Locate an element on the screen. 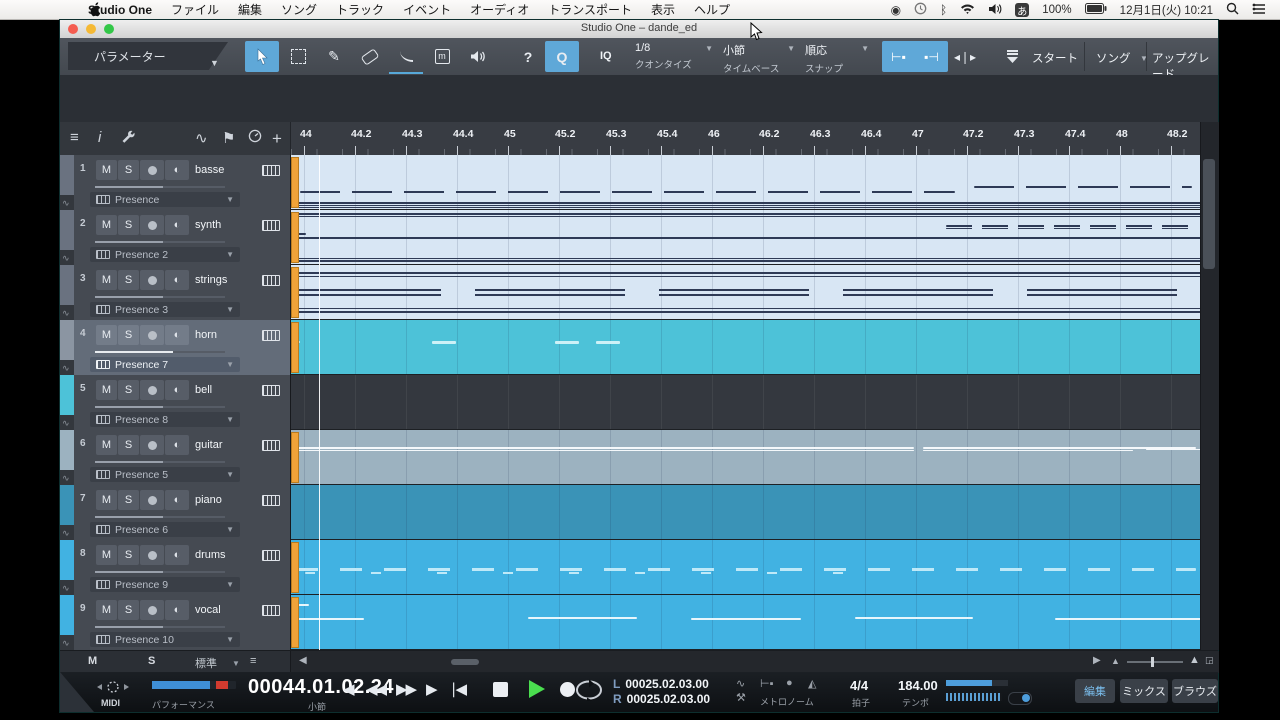  range-tool-button is located at coordinates (298, 56).